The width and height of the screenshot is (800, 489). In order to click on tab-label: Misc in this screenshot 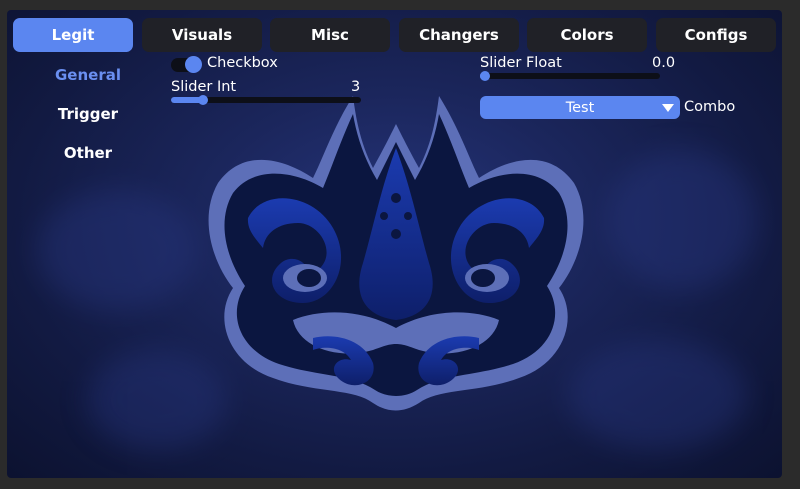, I will do `click(330, 35)`.